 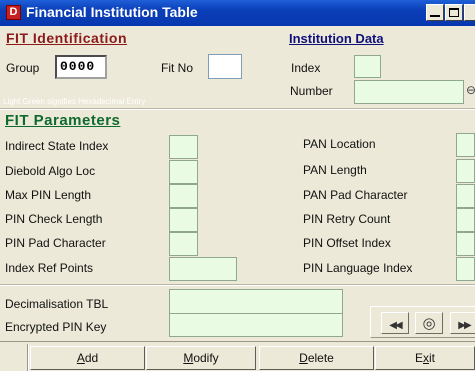 I want to click on pan-length-input, so click(x=465, y=171).